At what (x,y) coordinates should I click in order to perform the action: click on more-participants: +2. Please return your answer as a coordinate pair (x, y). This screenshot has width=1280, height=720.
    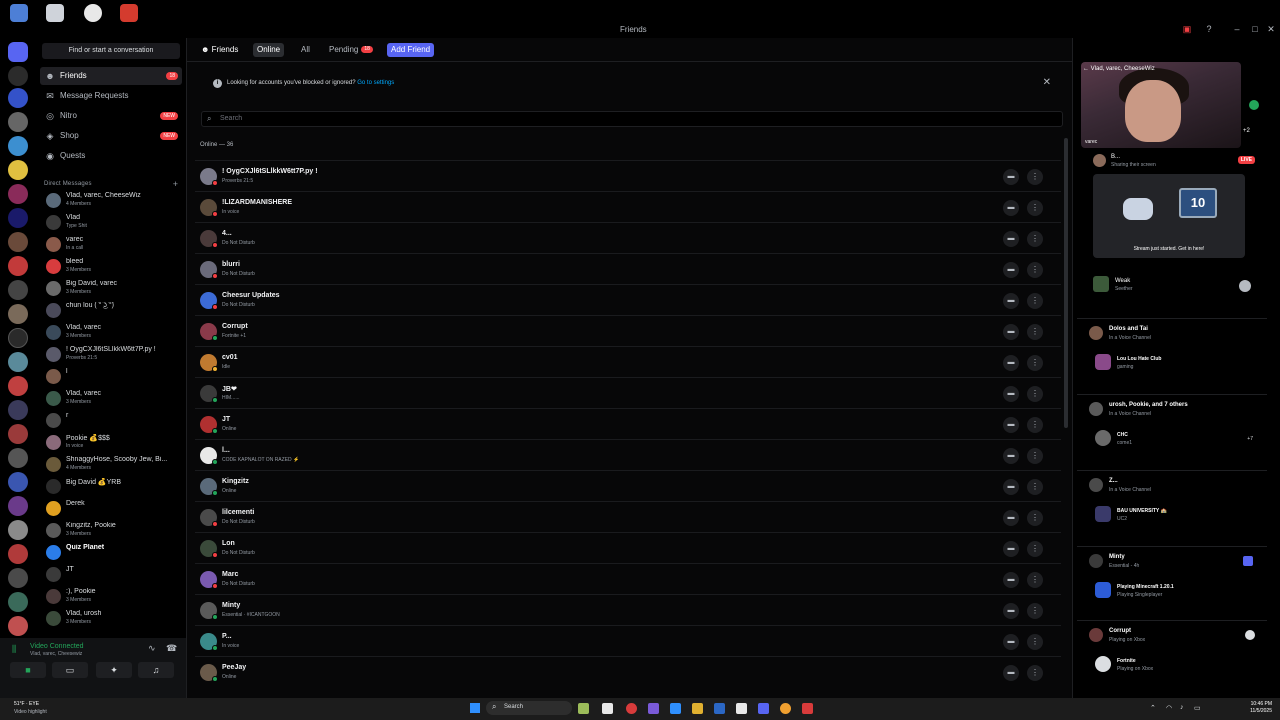
    Looking at the image, I should click on (1246, 131).